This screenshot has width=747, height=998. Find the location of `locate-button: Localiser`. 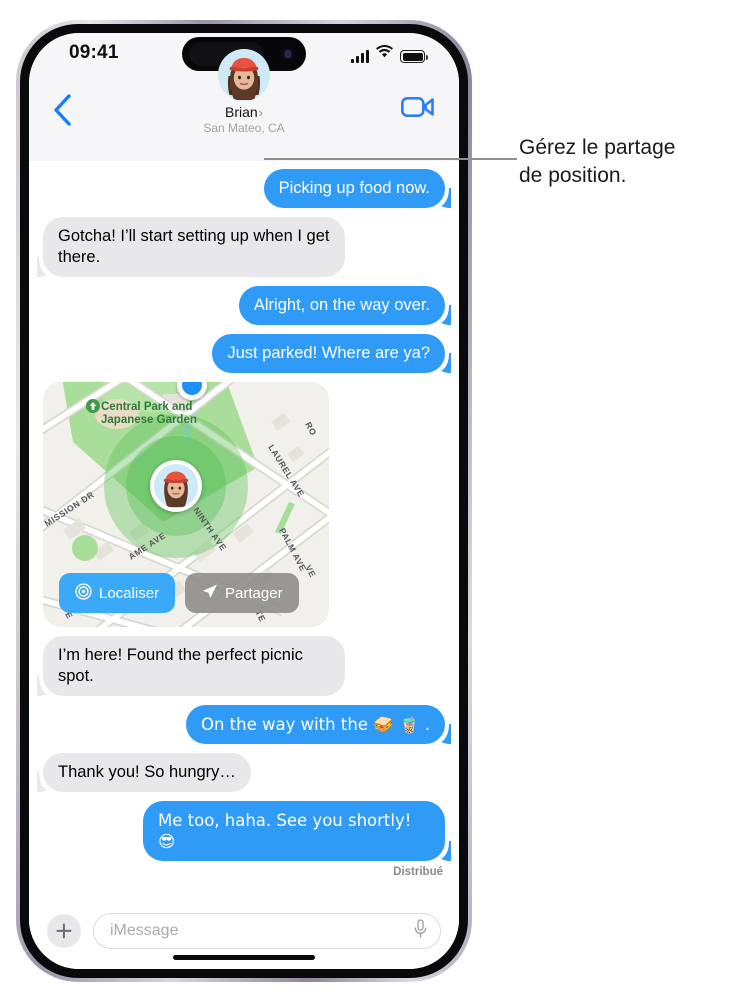

locate-button: Localiser is located at coordinates (117, 593).